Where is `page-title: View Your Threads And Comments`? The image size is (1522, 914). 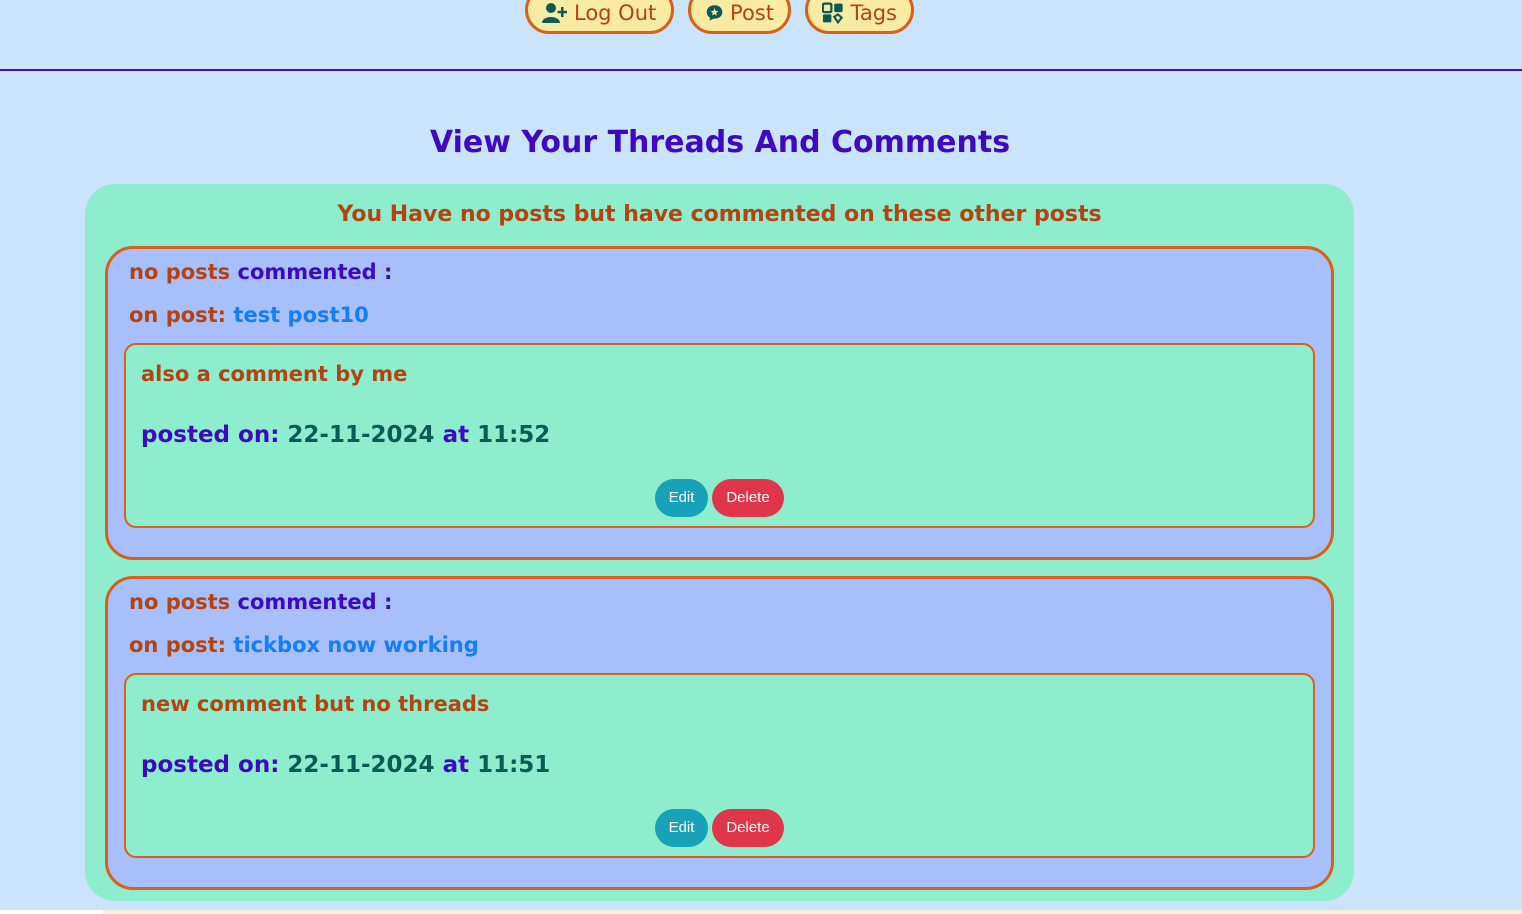
page-title: View Your Threads And Comments is located at coordinates (720, 142).